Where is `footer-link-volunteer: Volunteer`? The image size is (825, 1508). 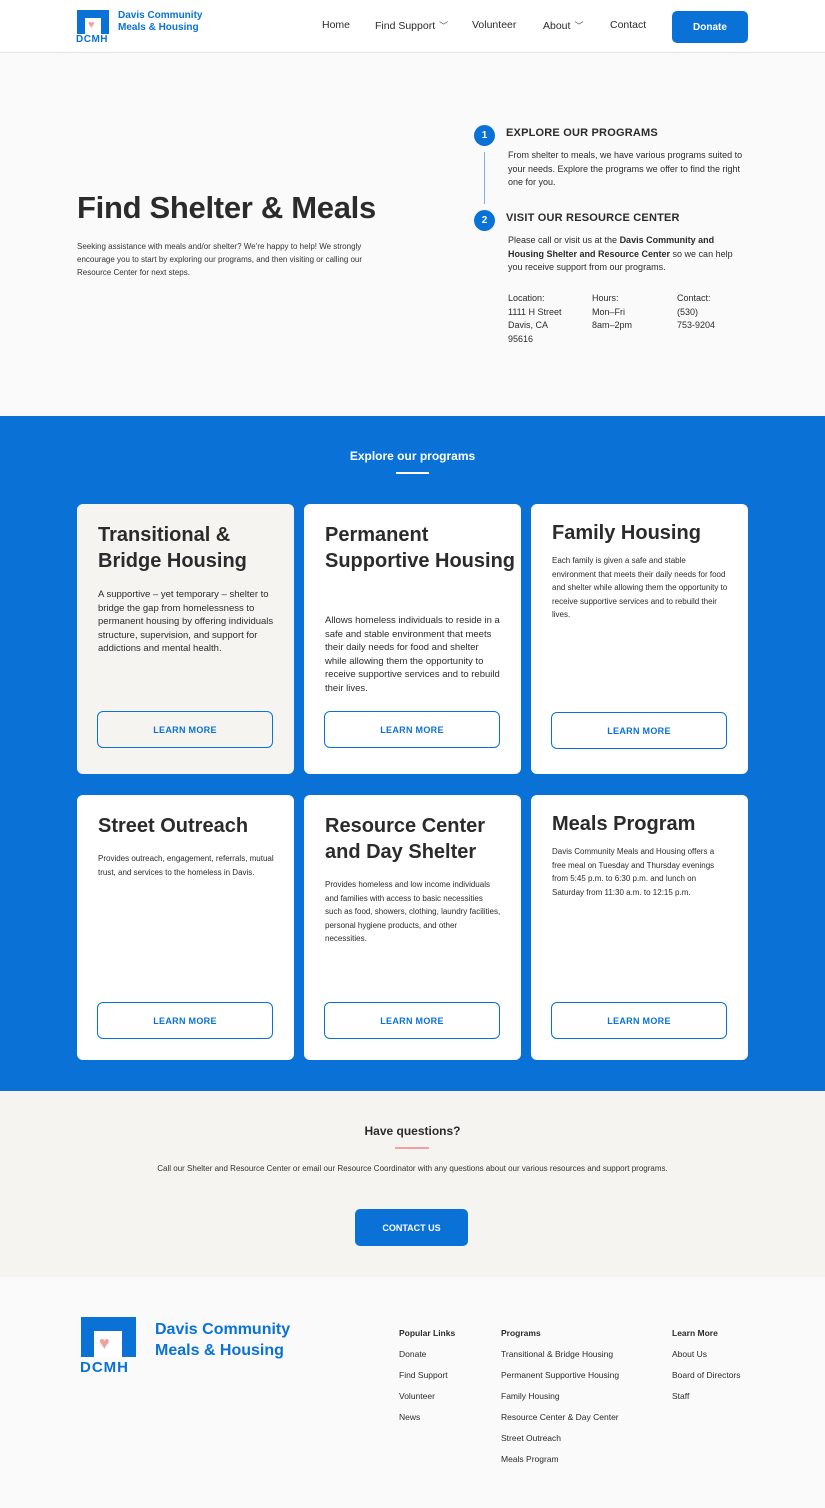 footer-link-volunteer: Volunteer is located at coordinates (427, 1396).